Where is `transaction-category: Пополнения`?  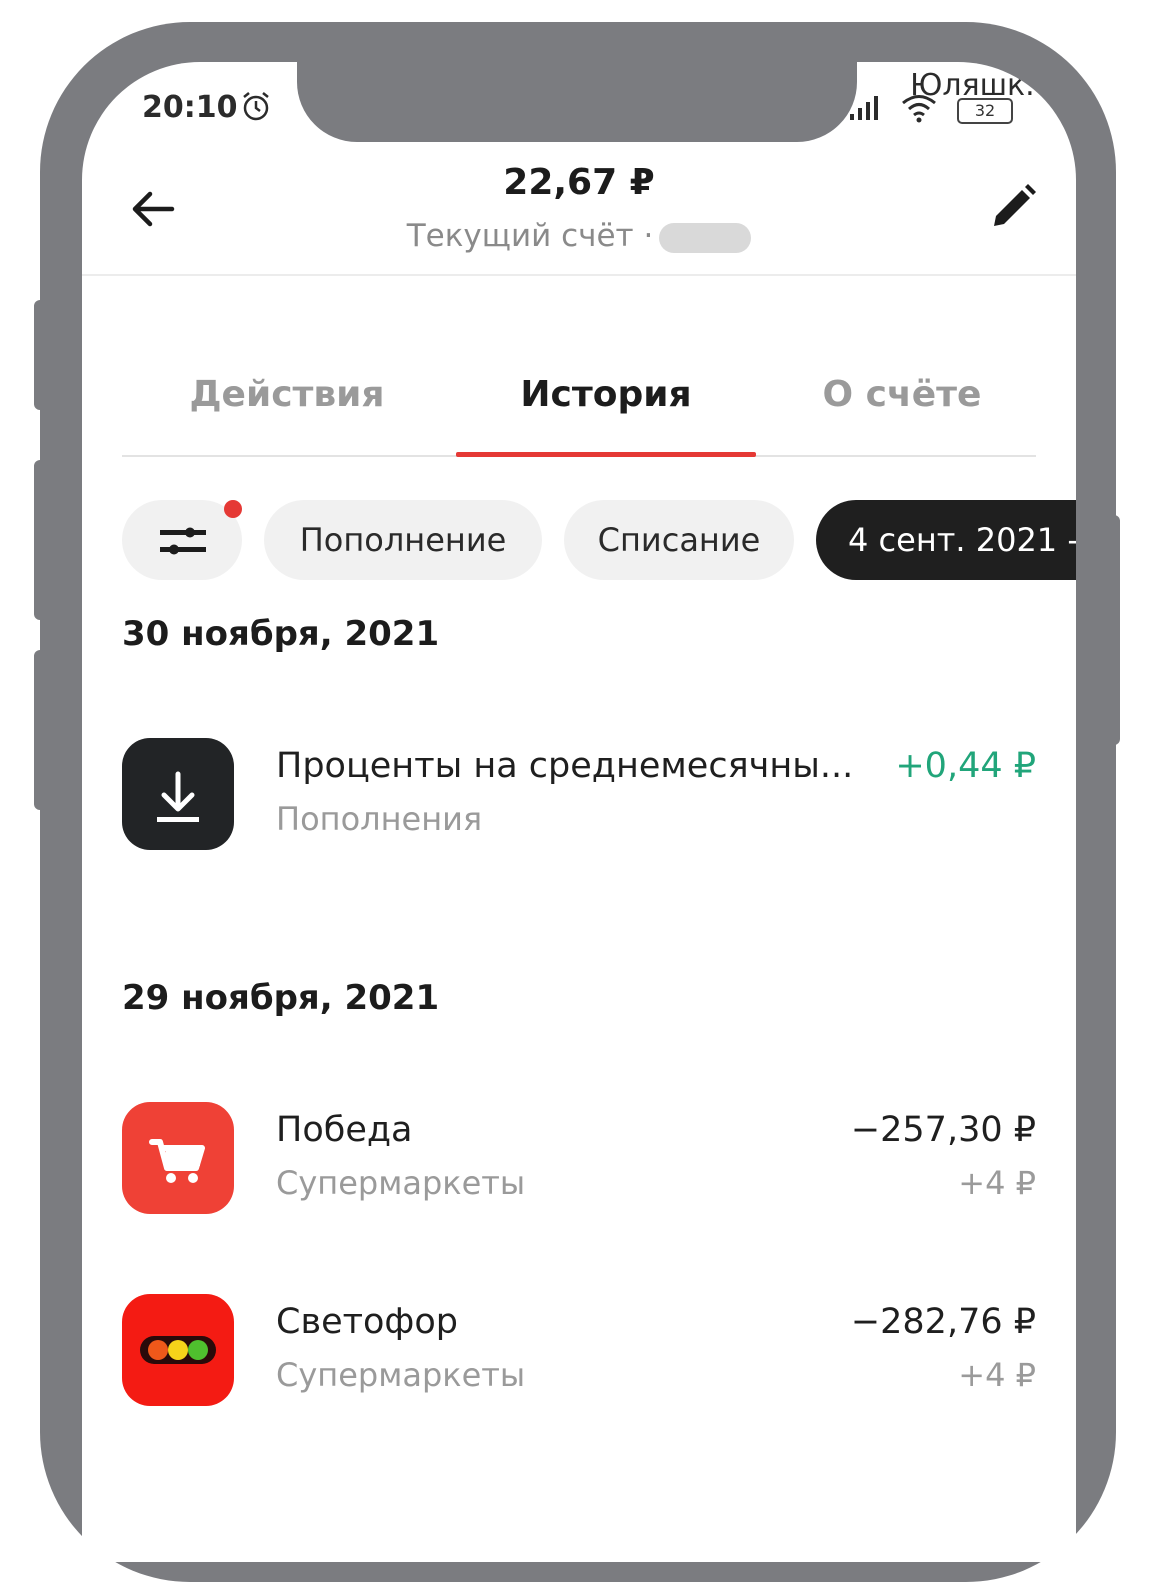 transaction-category: Пополнения is located at coordinates (379, 819).